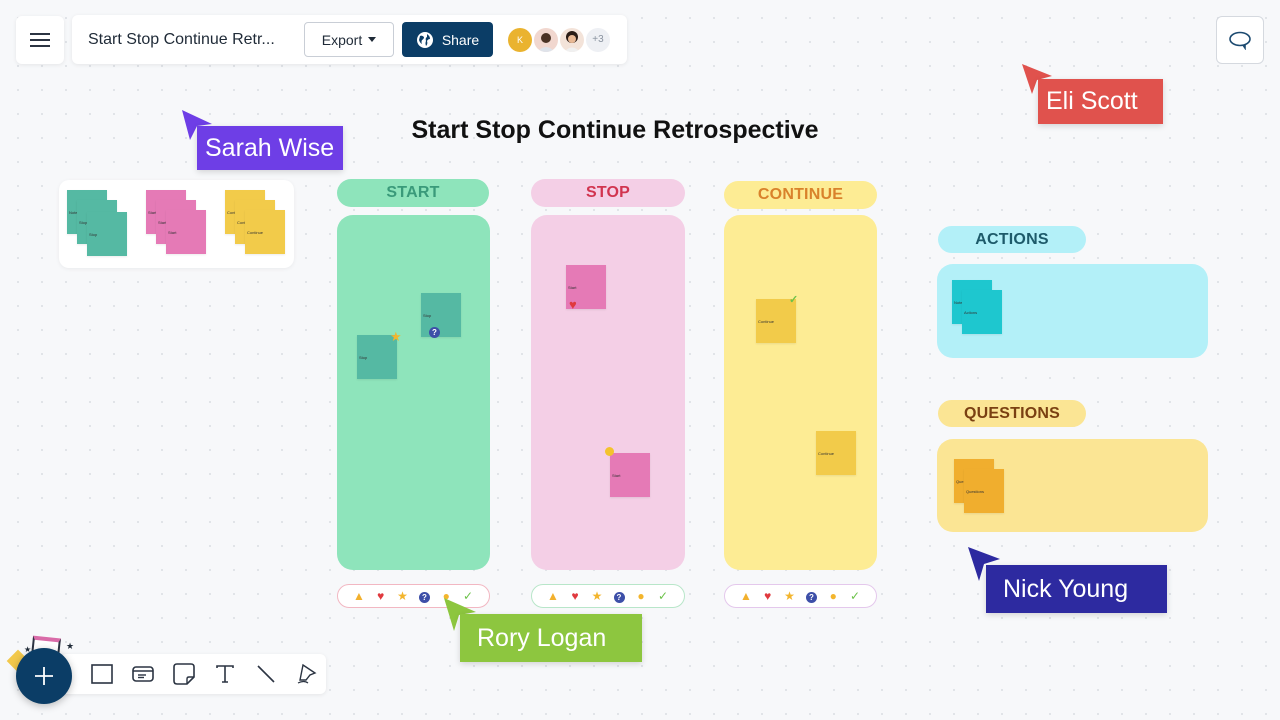  What do you see at coordinates (982, 312) in the screenshot?
I see `sticky-note: Actions` at bounding box center [982, 312].